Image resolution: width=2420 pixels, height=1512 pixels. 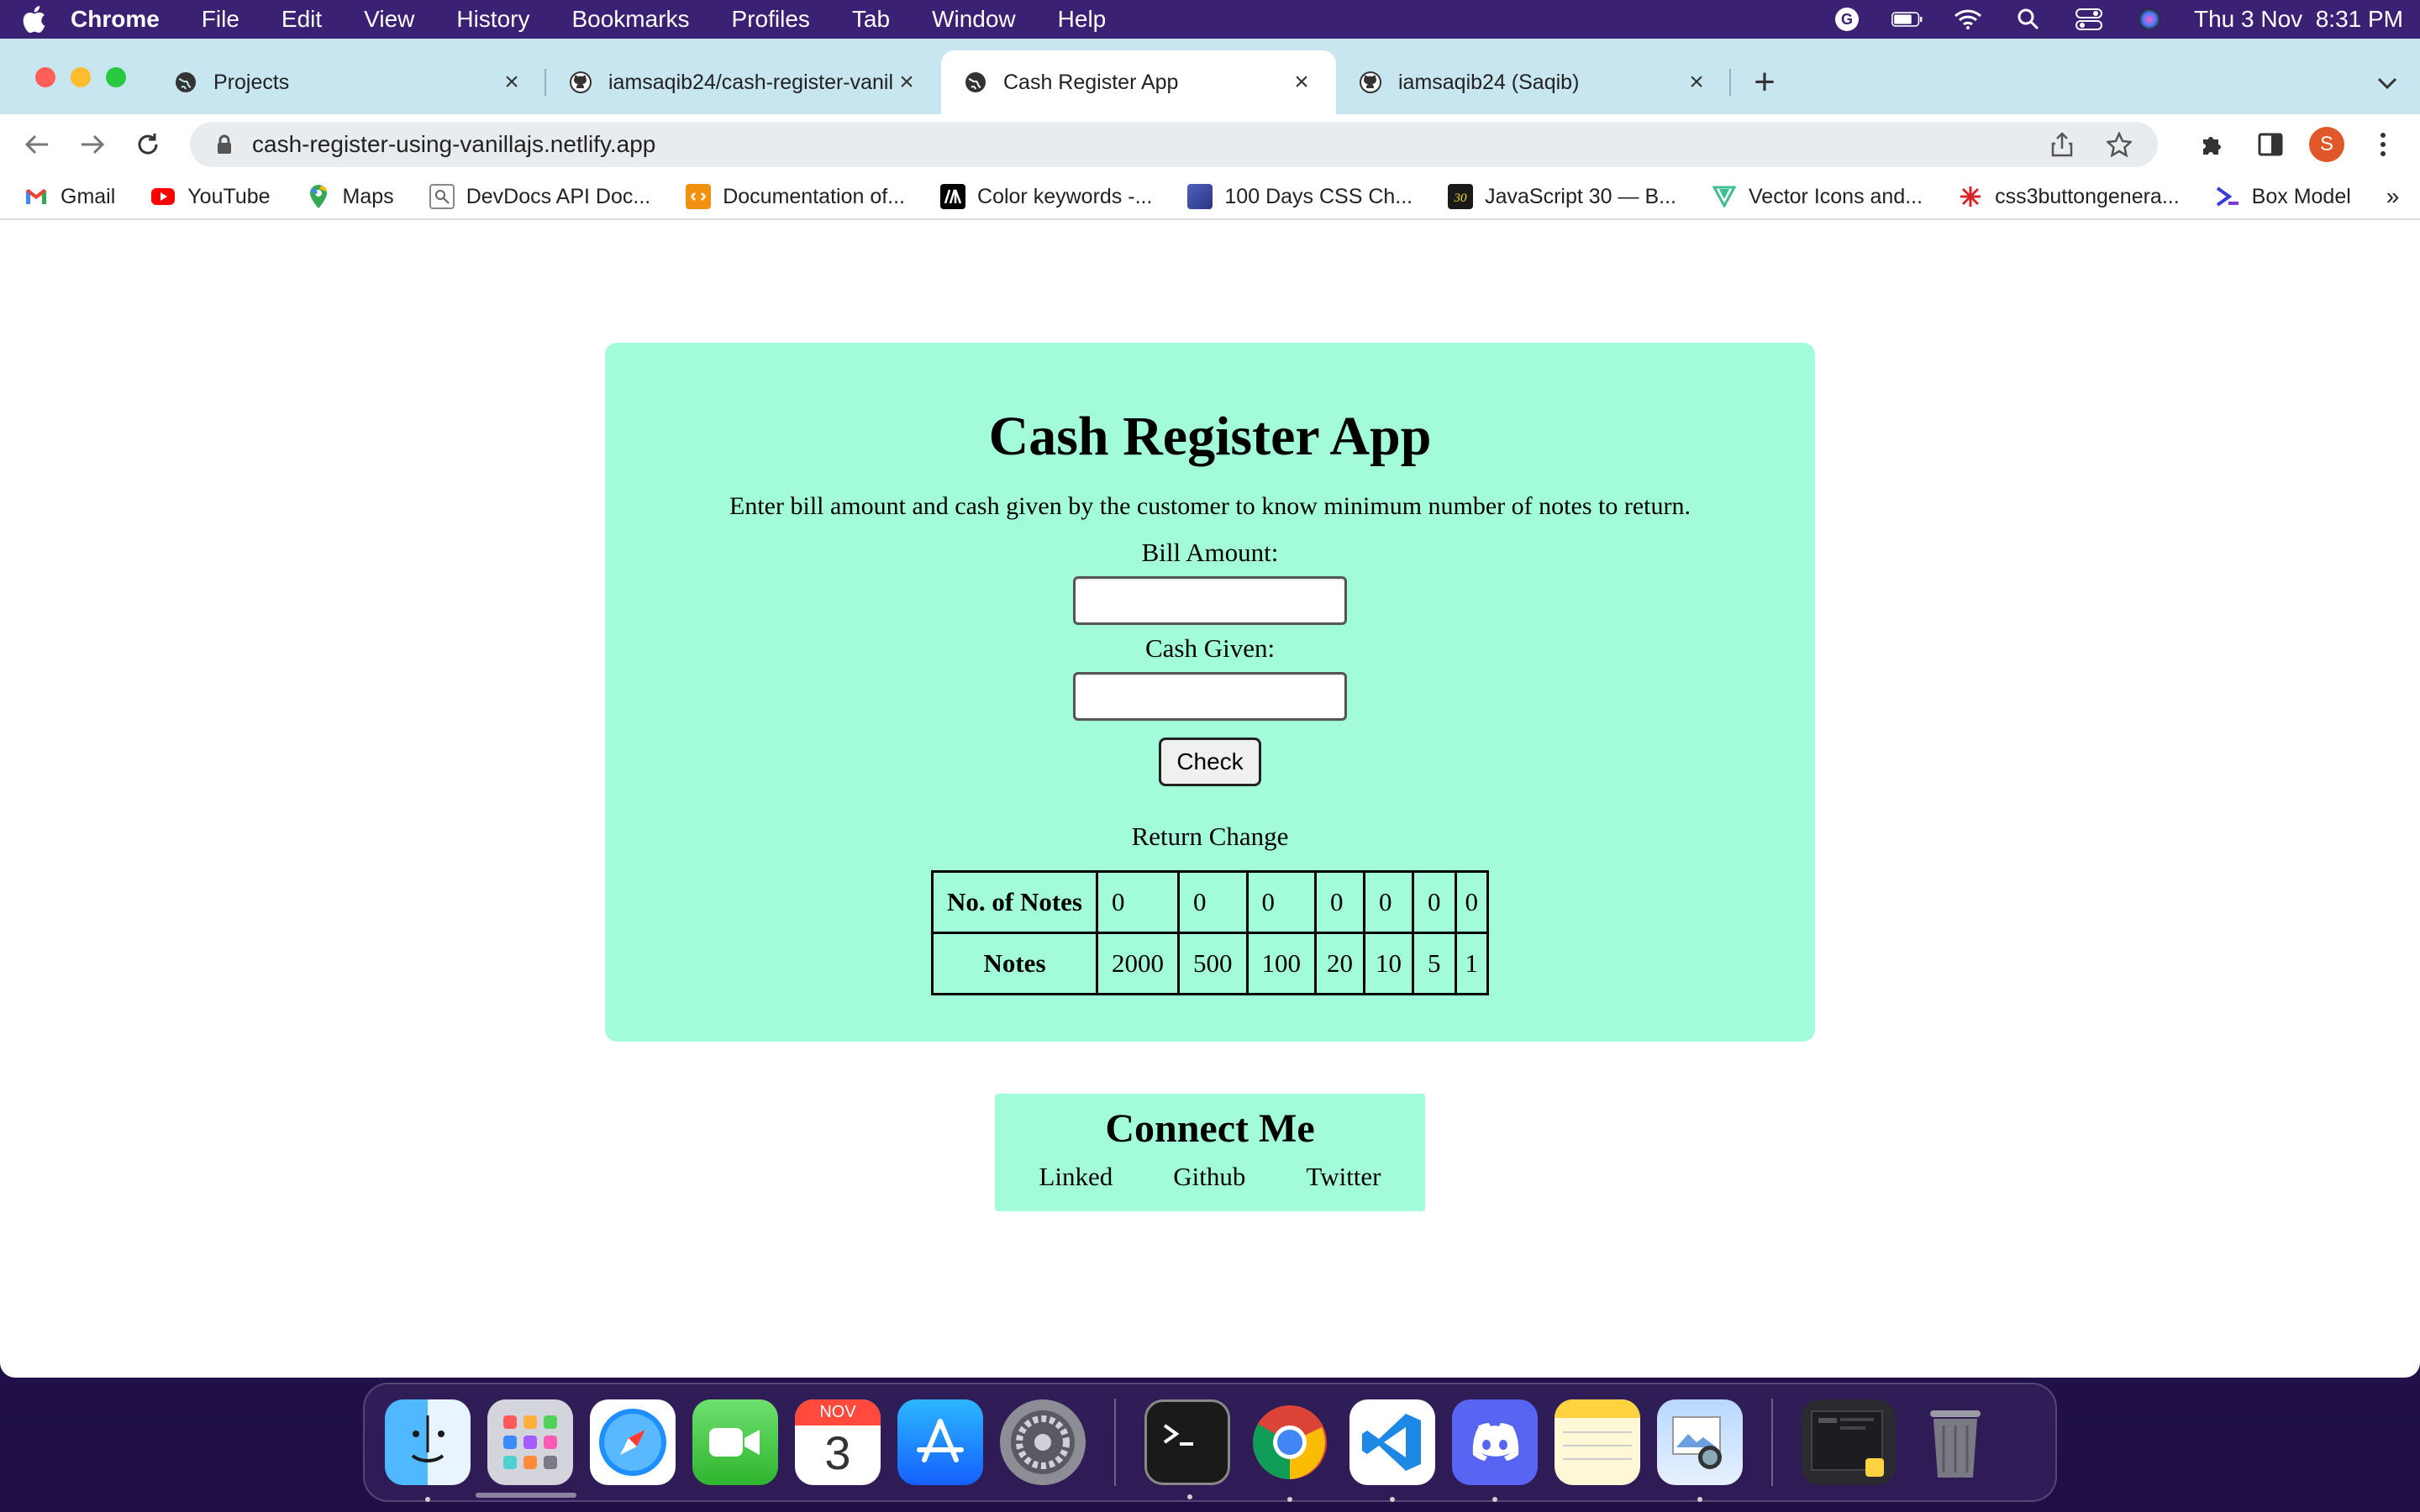 I want to click on return-change-title: Return Change, so click(x=1210, y=836).